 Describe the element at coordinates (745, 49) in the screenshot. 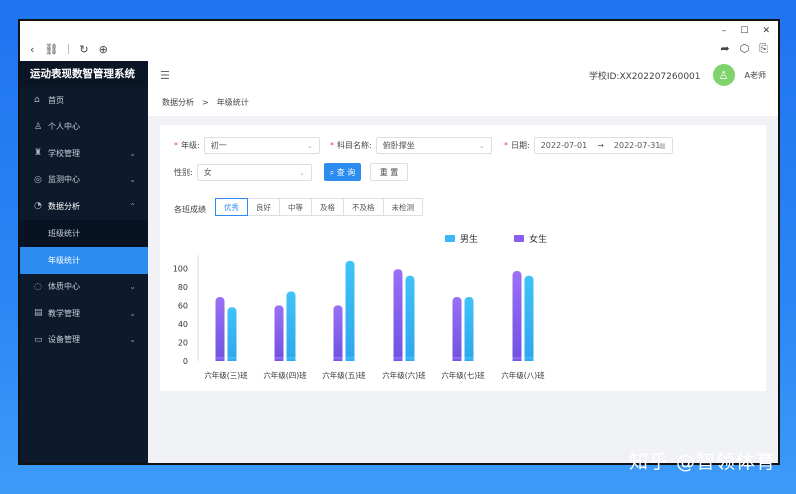

I see `cube-icon: ⬡` at that location.